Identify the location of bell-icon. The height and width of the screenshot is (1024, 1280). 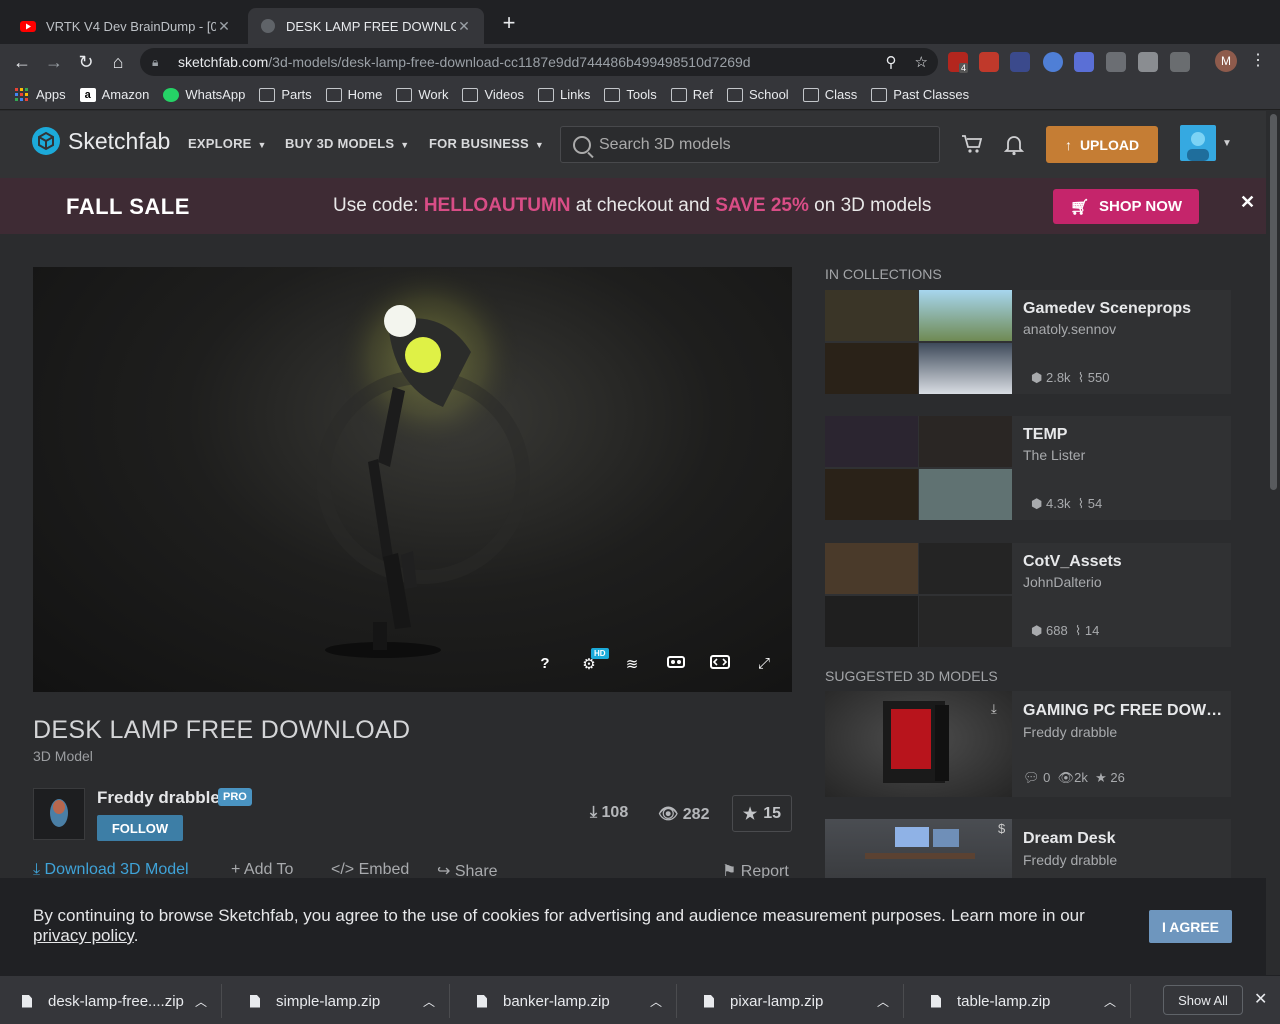
(1014, 146).